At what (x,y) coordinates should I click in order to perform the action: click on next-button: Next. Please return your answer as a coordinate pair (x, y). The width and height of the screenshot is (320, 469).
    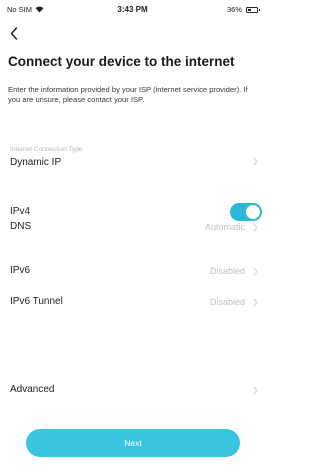
    Looking at the image, I should click on (133, 443).